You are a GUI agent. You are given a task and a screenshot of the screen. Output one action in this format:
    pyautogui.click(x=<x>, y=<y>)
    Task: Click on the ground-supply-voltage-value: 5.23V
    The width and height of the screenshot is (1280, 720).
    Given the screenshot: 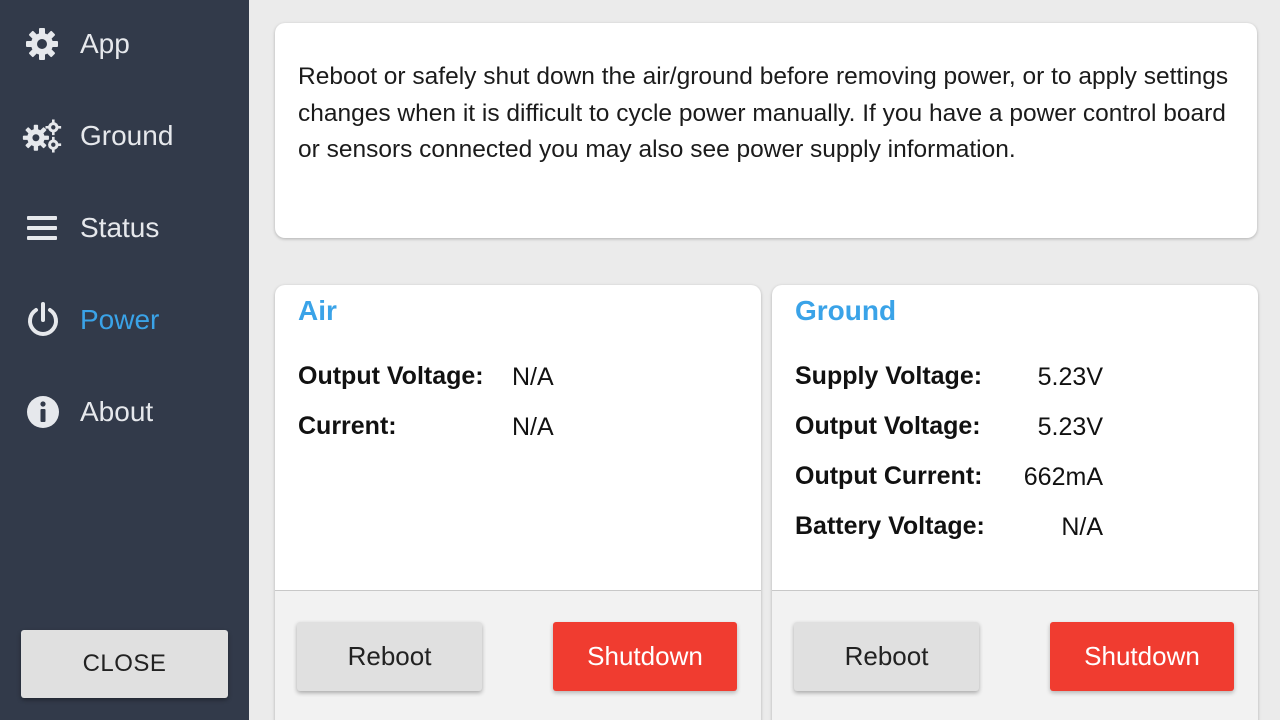 What is the action you would take?
    pyautogui.click(x=1070, y=377)
    